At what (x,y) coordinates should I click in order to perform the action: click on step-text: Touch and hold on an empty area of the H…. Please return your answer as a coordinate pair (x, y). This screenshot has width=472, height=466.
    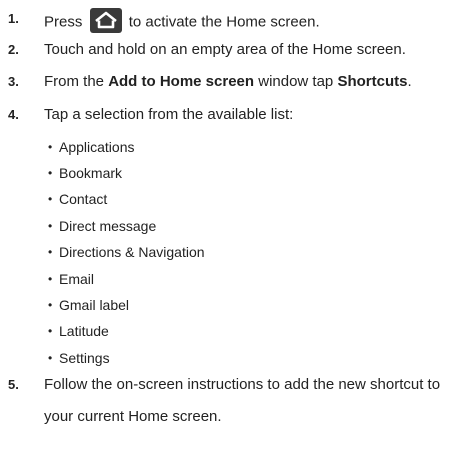
    Looking at the image, I should click on (225, 49).